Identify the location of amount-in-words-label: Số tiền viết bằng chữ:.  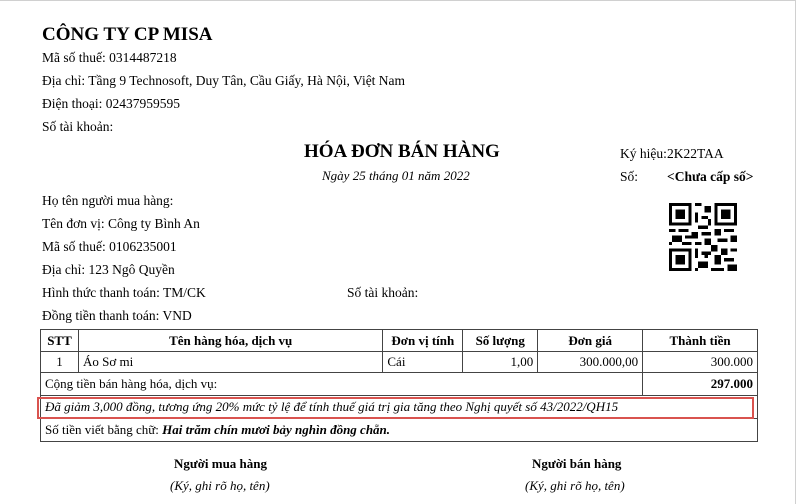
(102, 429).